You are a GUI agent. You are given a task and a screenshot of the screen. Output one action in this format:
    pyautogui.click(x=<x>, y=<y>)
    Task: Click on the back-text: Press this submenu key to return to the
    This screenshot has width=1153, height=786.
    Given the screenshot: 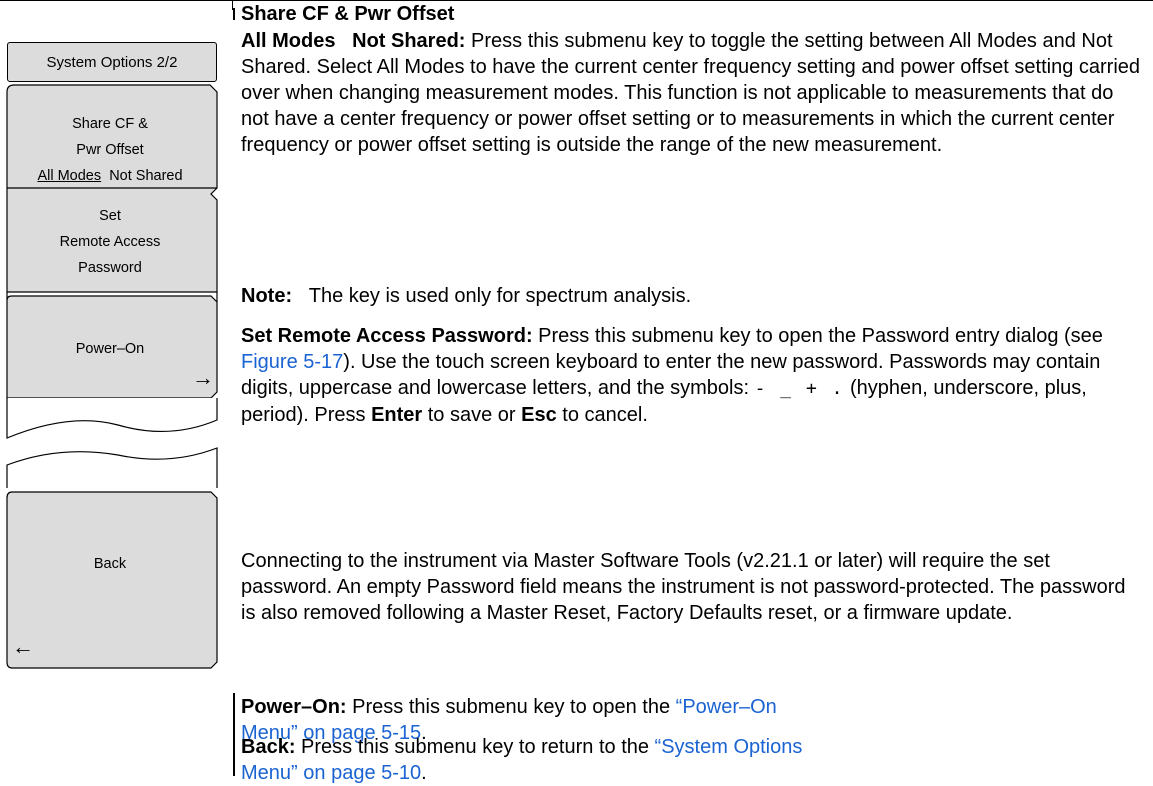 What is the action you would take?
    pyautogui.click(x=475, y=747)
    